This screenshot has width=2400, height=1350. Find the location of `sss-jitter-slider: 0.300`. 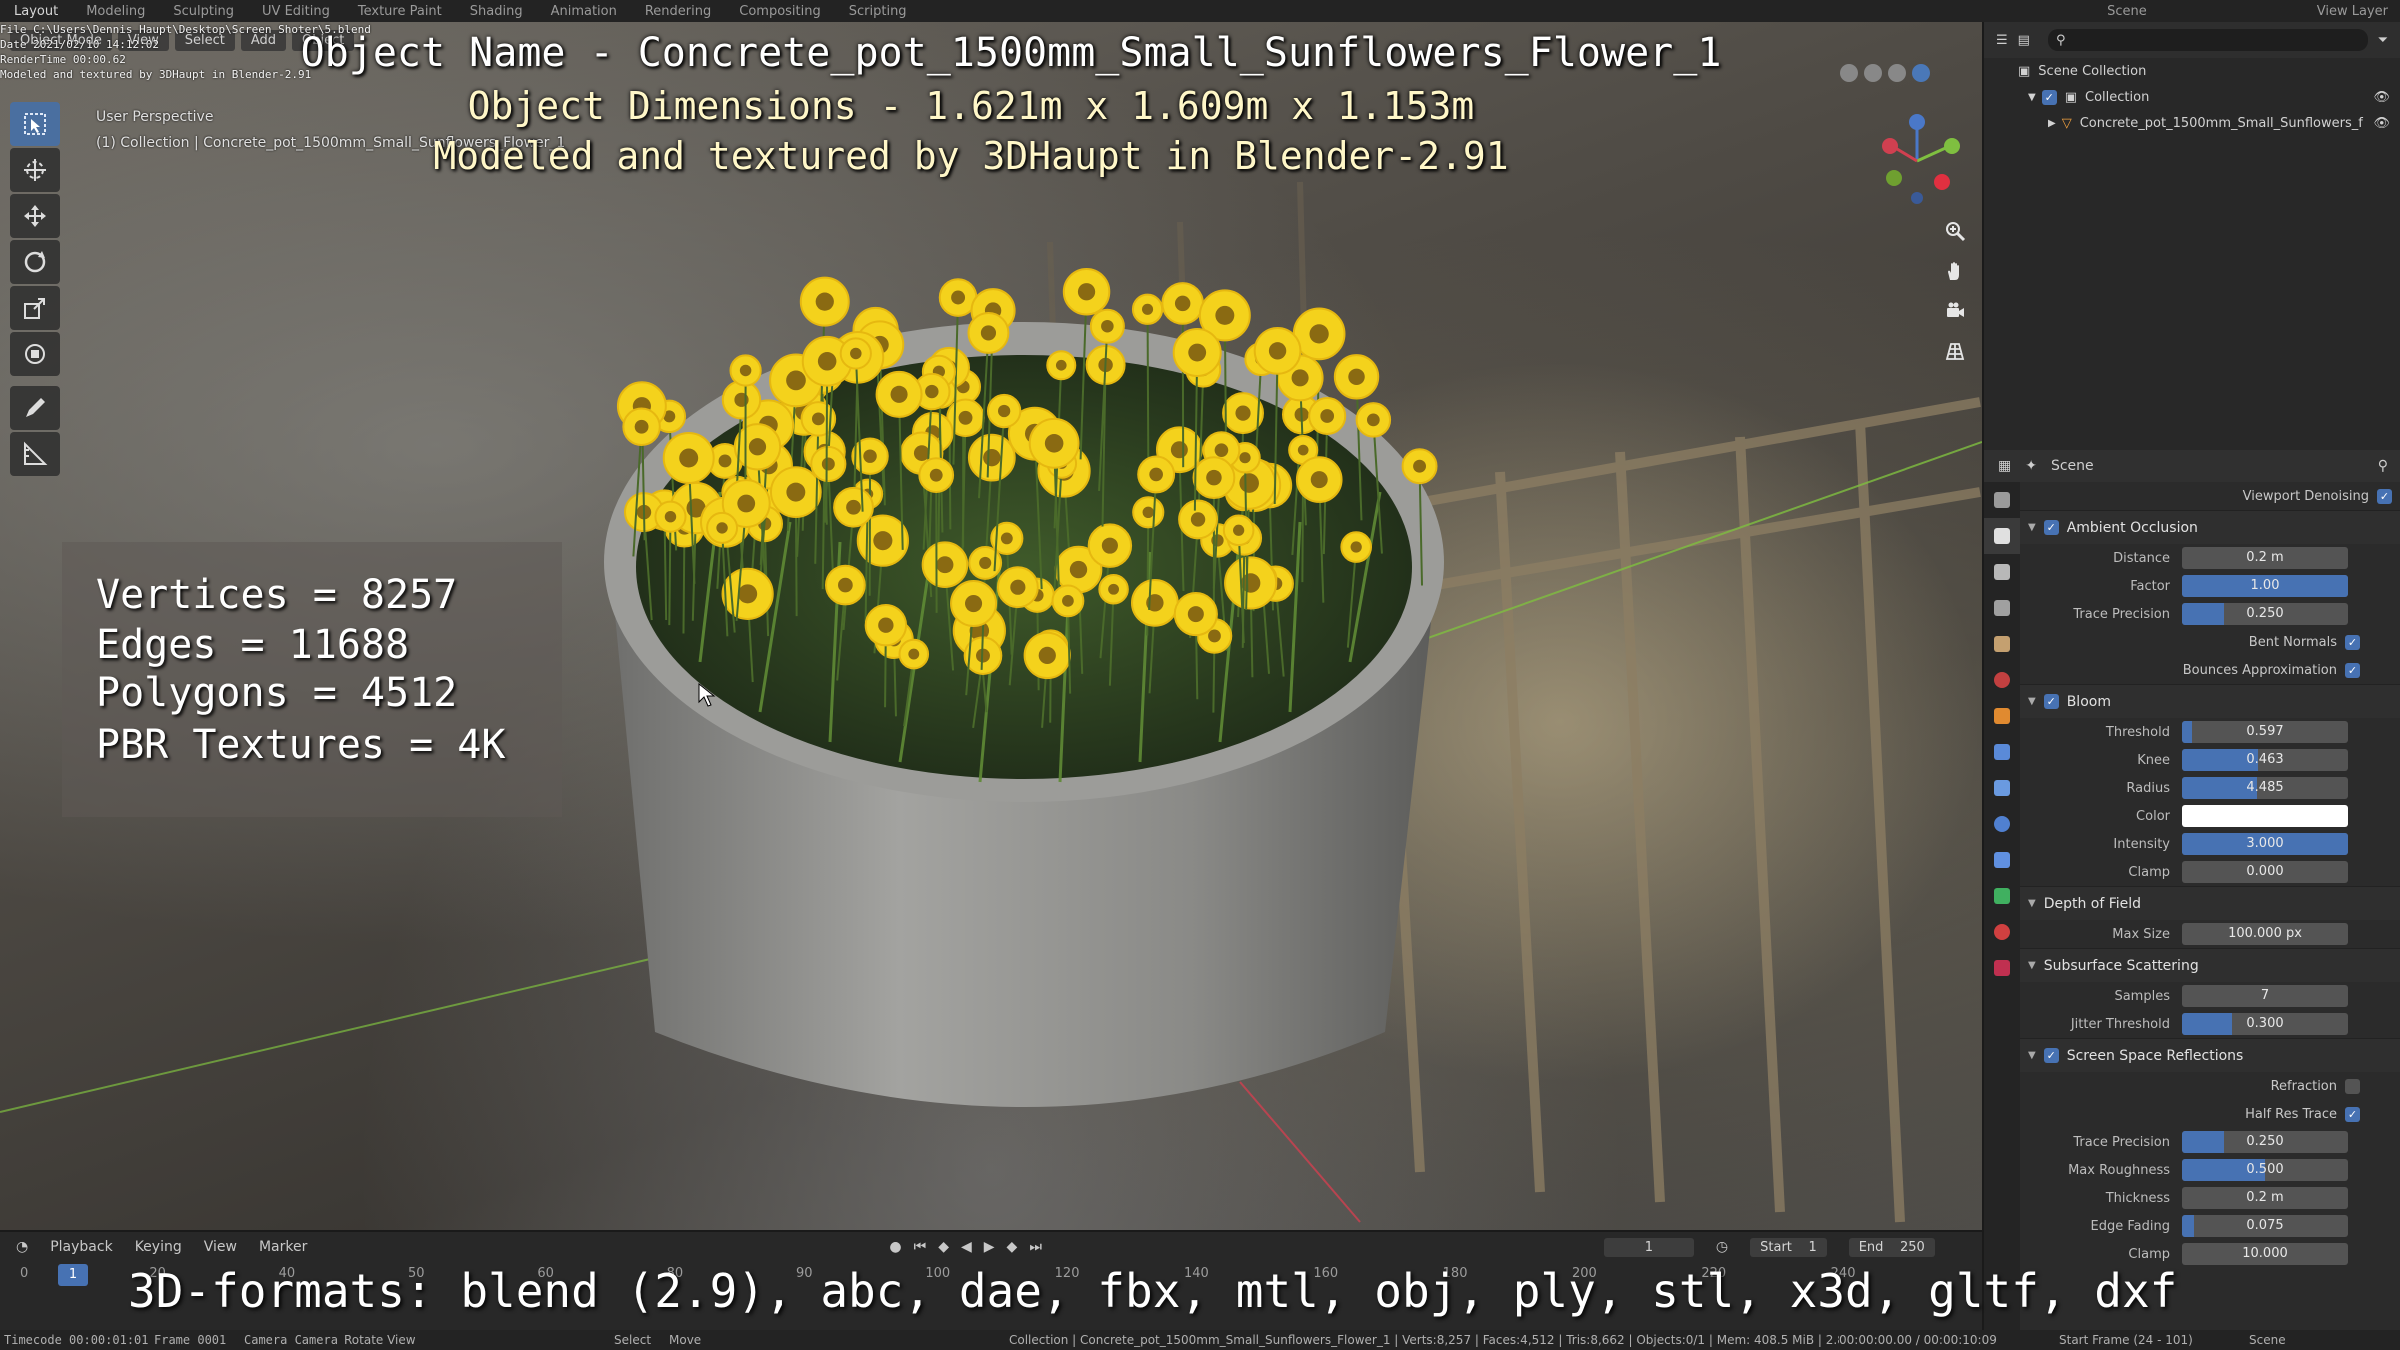

sss-jitter-slider: 0.300 is located at coordinates (2265, 1024).